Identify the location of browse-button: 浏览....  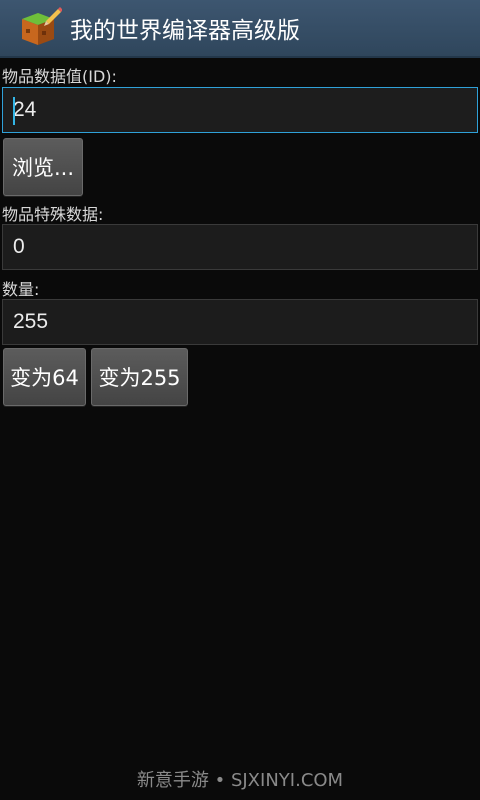
(43, 167).